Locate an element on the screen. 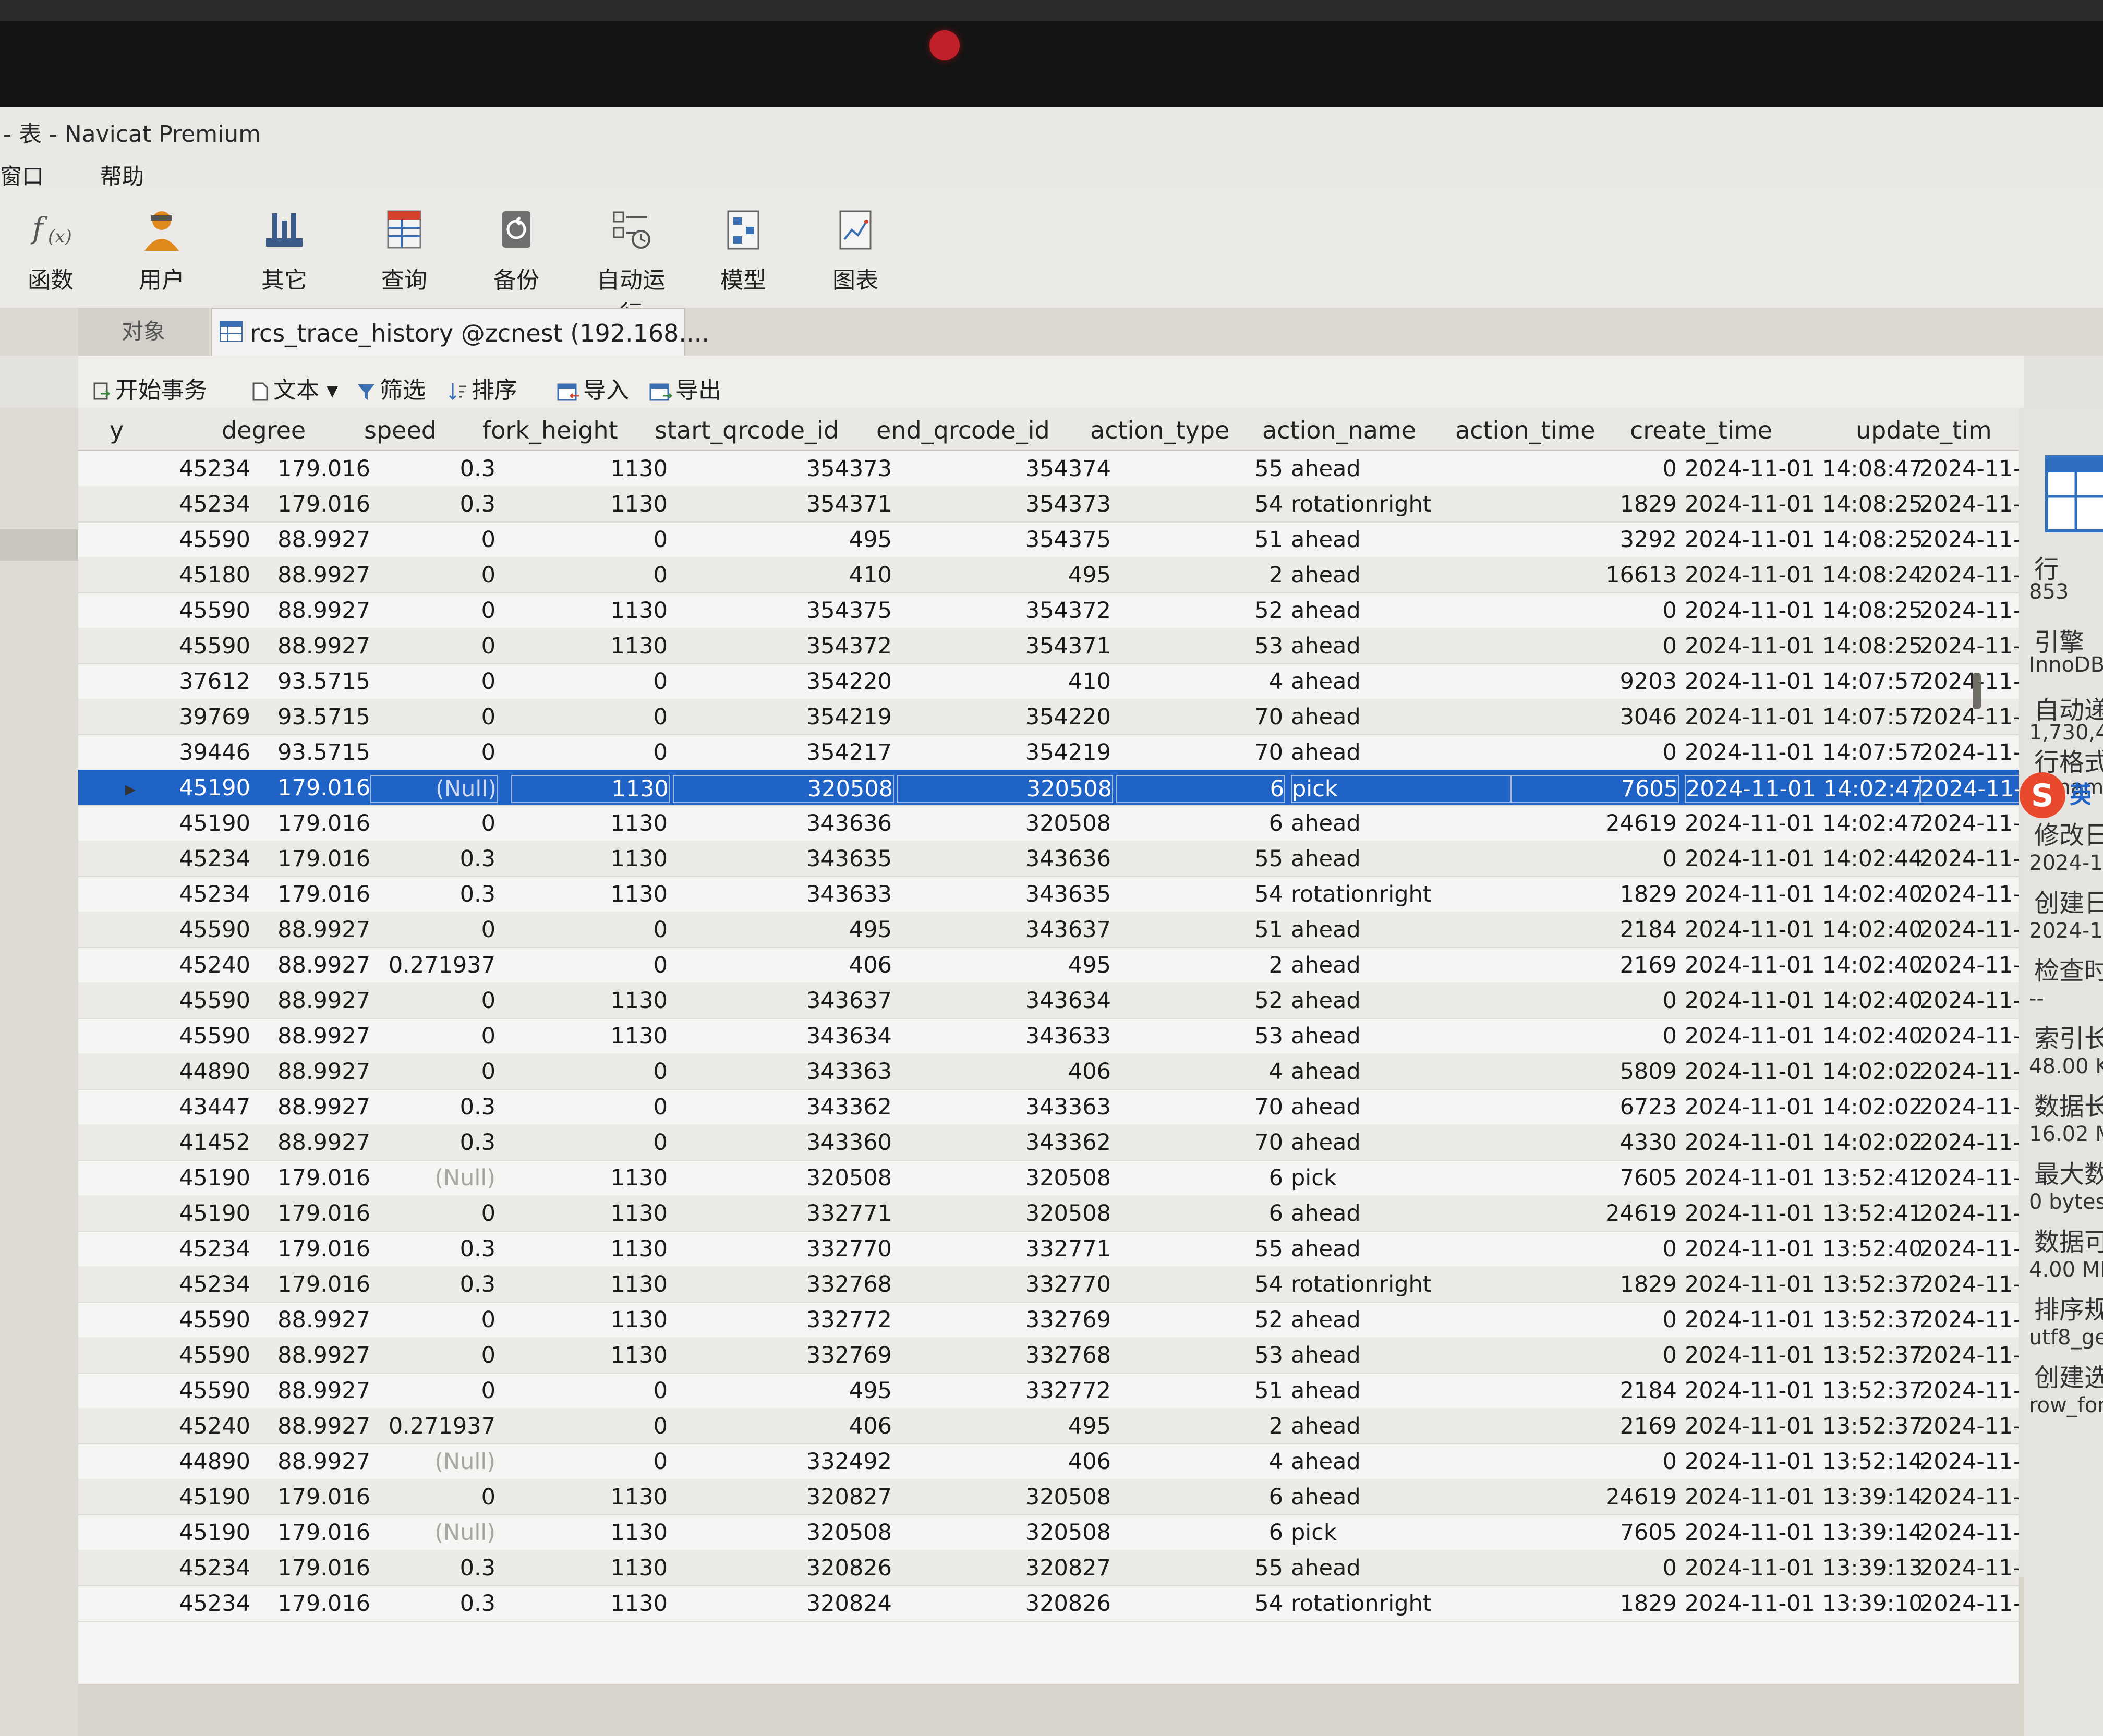 The image size is (2103, 1736). cell-create-time: 2024-11-01 14:08:24 is located at coordinates (1804, 575).